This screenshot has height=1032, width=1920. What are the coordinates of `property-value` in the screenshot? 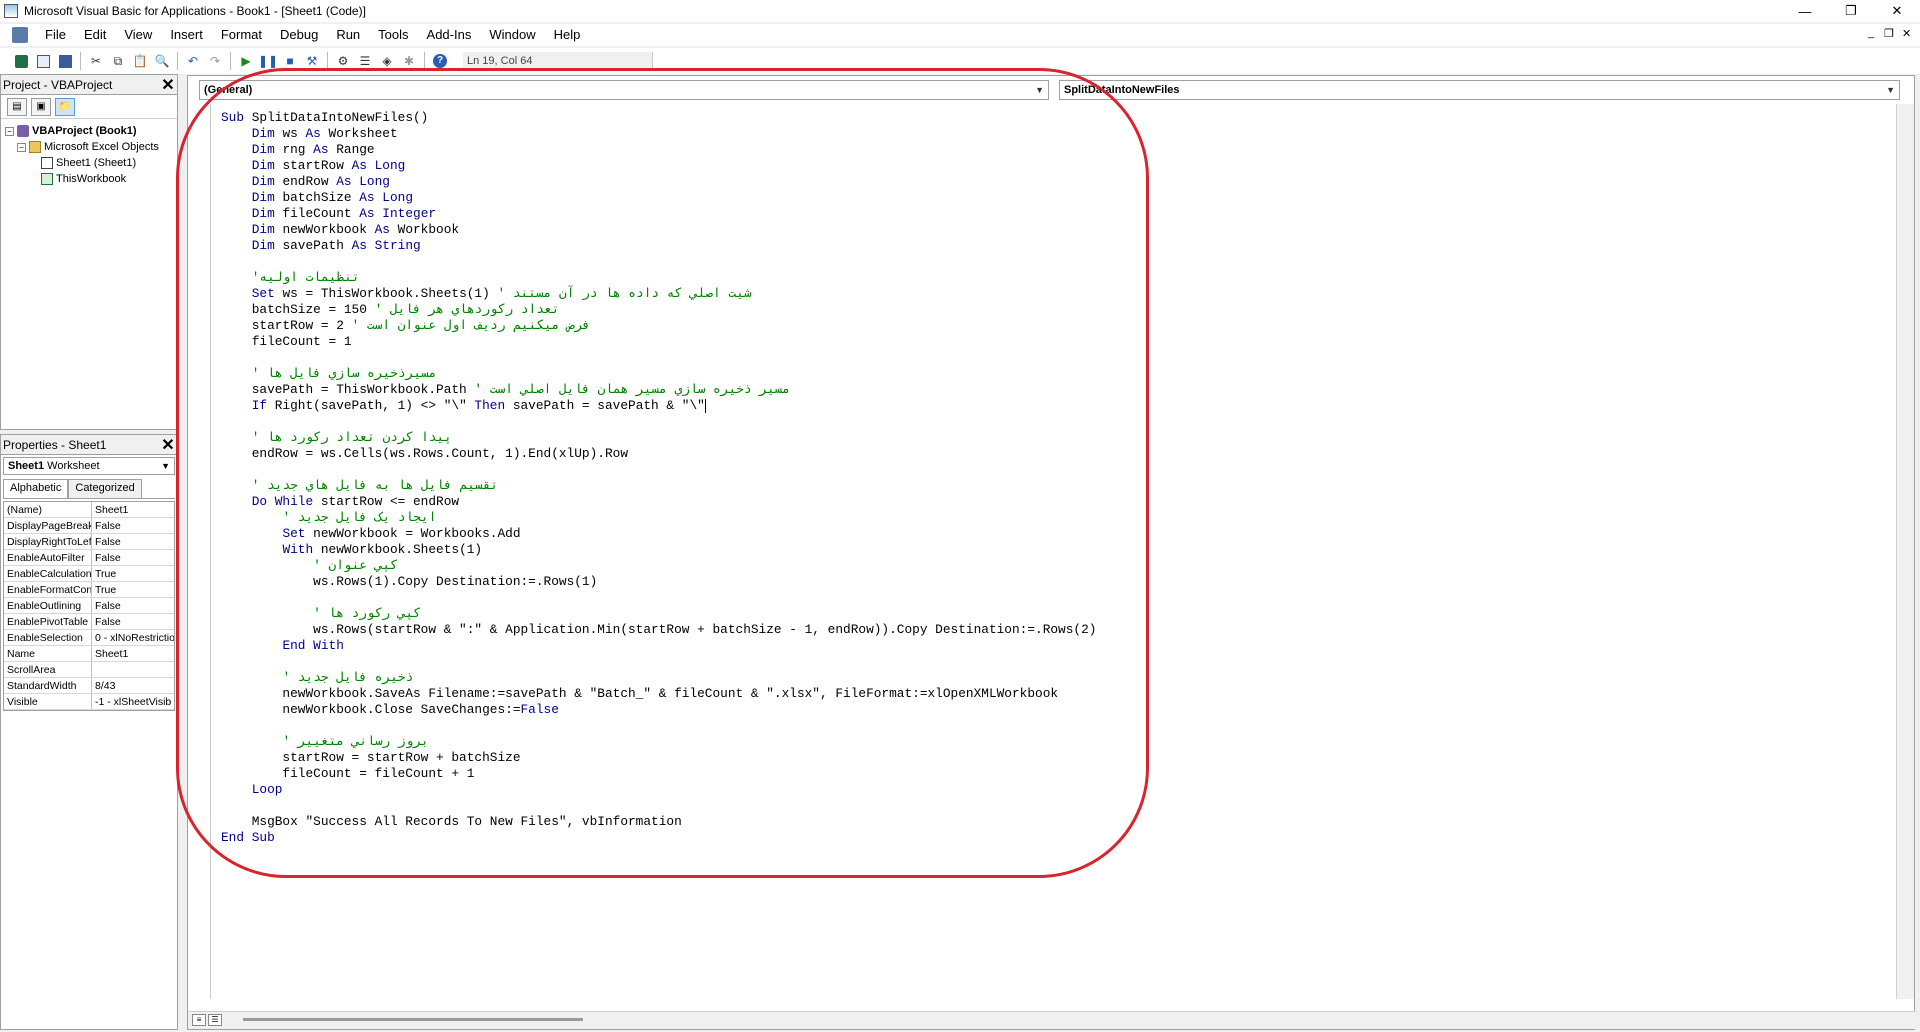 It's located at (133, 669).